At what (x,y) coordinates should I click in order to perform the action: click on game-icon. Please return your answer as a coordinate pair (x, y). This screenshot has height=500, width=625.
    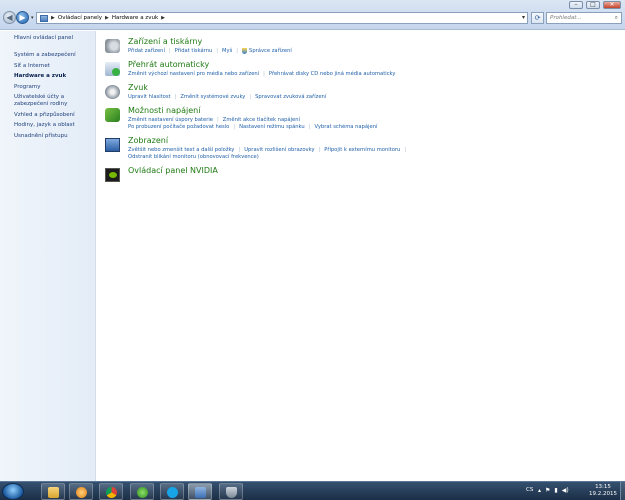
    Looking at the image, I should click on (142, 492).